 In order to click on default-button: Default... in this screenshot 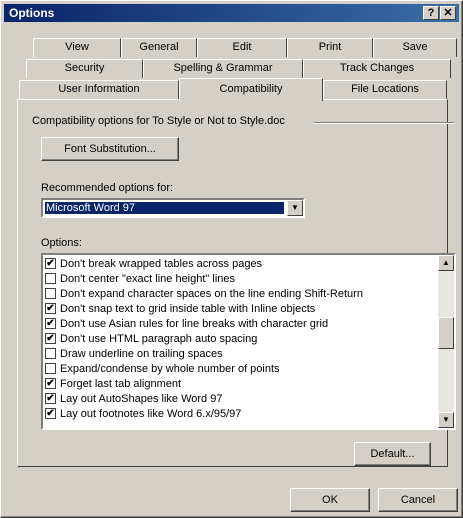, I will do `click(392, 454)`.